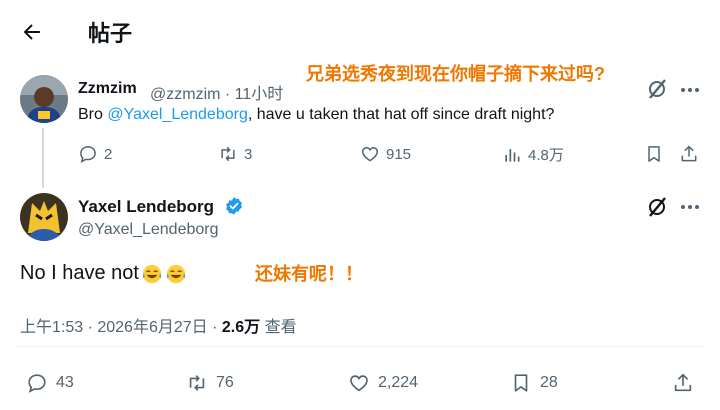  I want to click on bookmark-button, so click(654, 154).